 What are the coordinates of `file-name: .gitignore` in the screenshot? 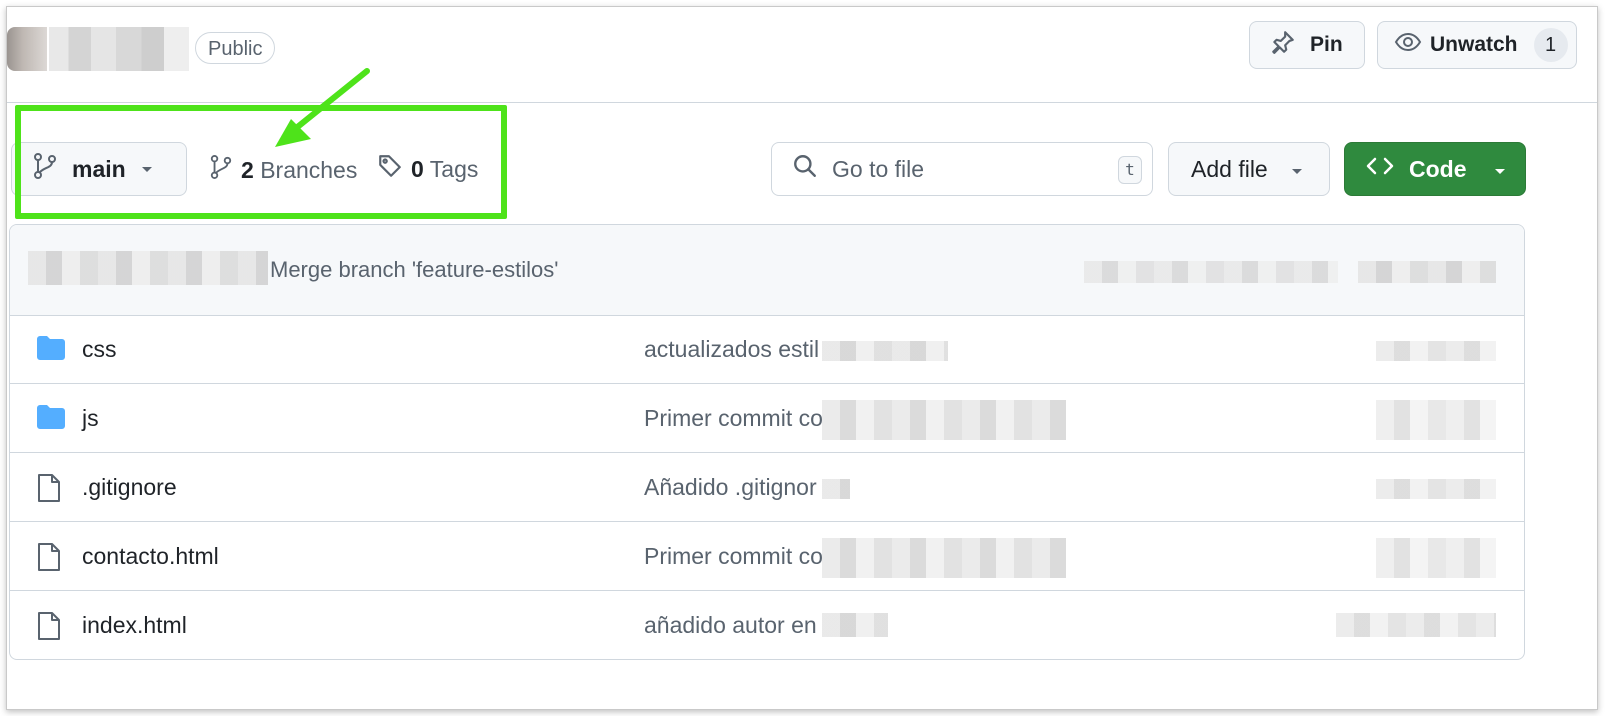 It's located at (129, 487).